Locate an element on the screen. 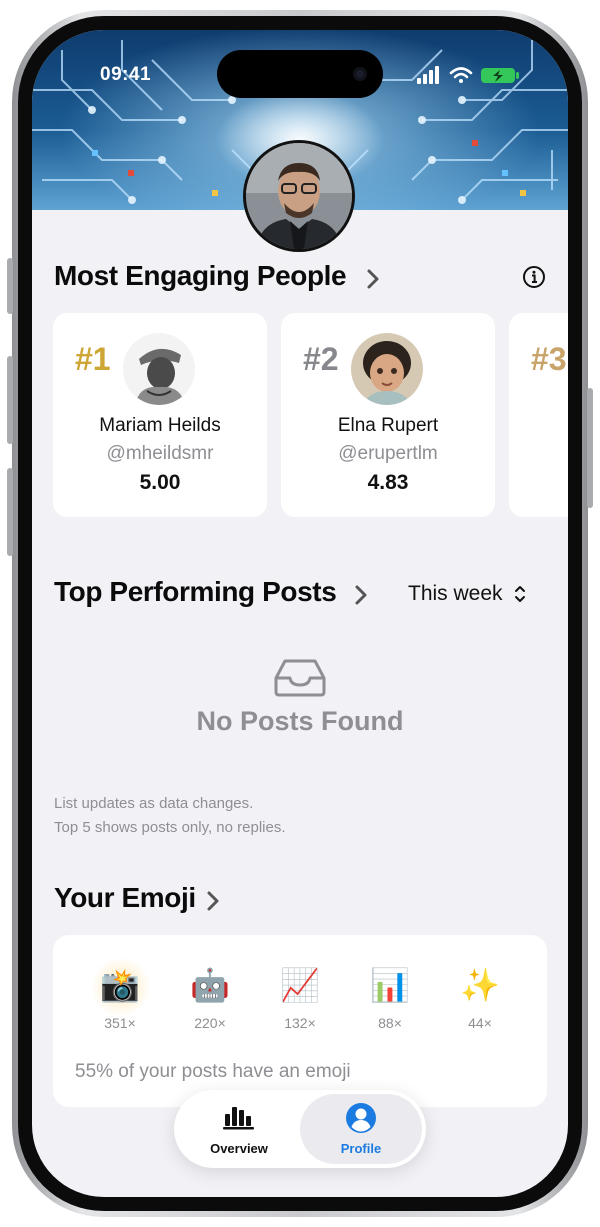 This screenshot has height=1227, width=600. emoji-item: 📈 132× is located at coordinates (300, 994).